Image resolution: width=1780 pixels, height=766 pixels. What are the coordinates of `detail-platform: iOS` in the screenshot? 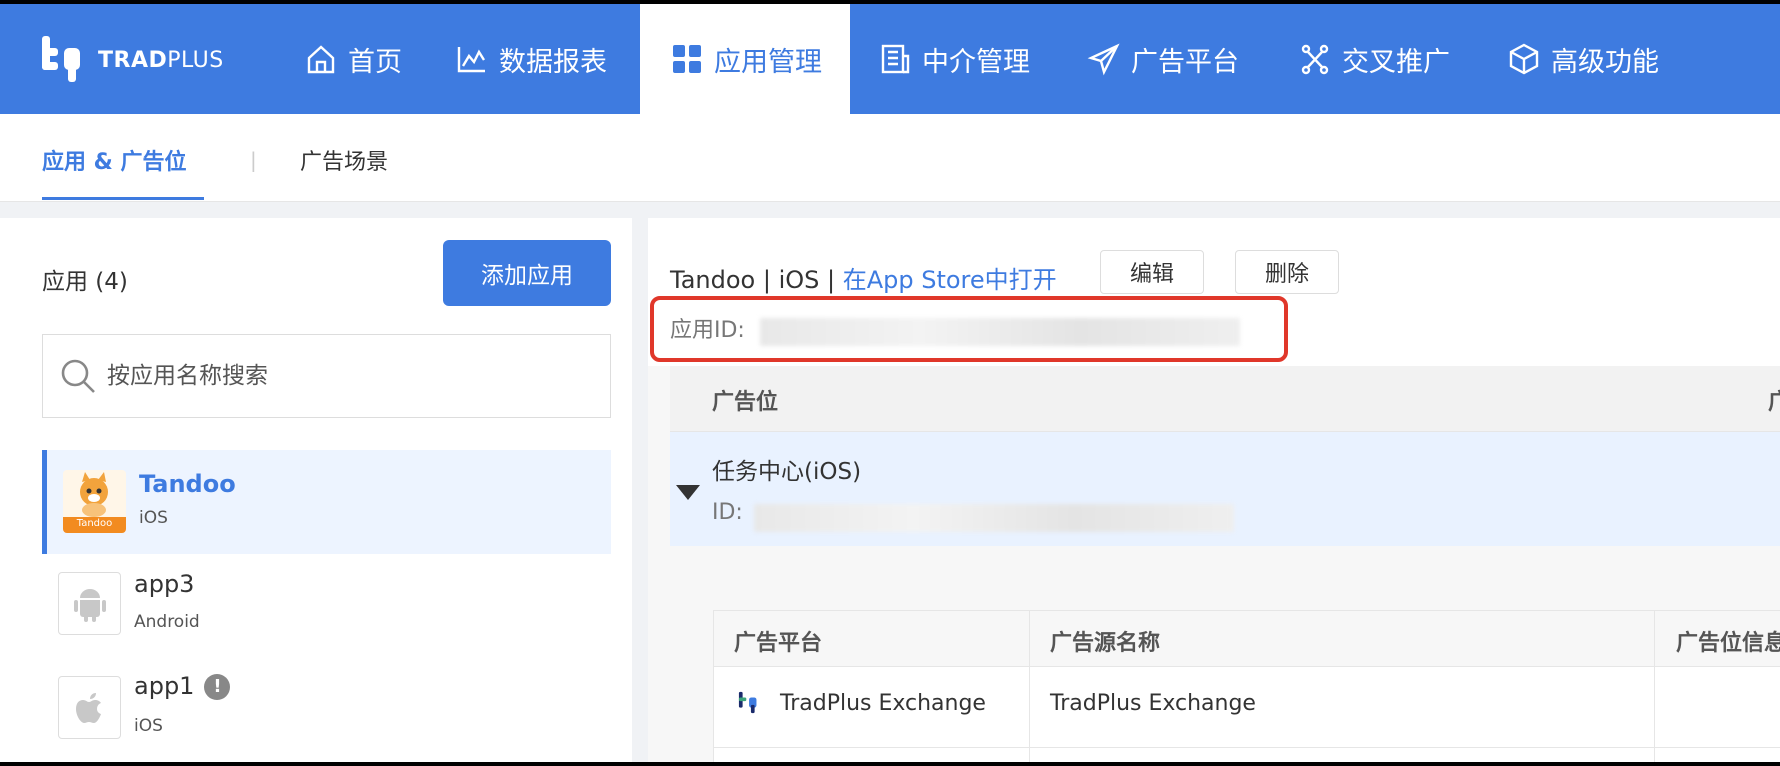 It's located at (799, 280).